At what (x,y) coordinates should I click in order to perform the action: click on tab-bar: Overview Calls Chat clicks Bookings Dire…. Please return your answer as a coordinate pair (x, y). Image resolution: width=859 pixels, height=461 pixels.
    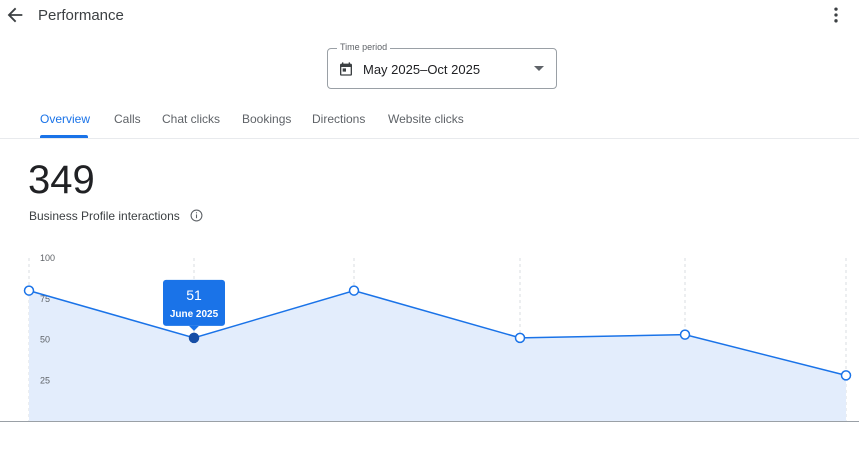
    Looking at the image, I should click on (429, 121).